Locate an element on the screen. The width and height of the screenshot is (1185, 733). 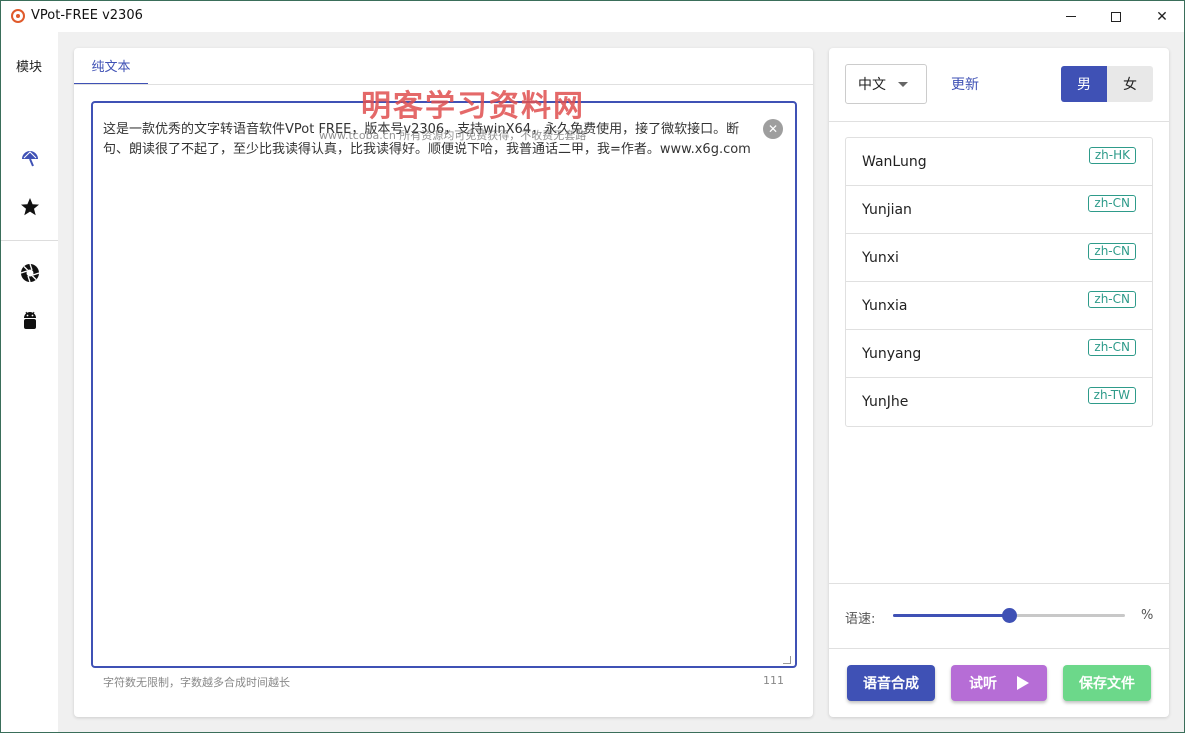
listen-button: 试听 is located at coordinates (999, 683).